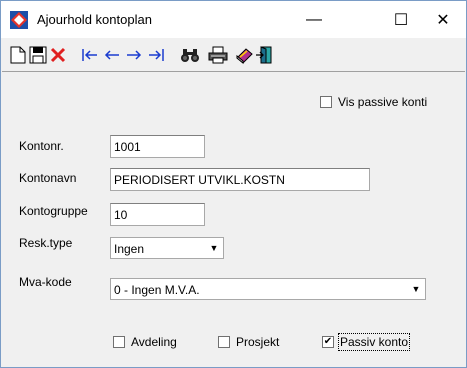  I want to click on search-icon, so click(190, 55).